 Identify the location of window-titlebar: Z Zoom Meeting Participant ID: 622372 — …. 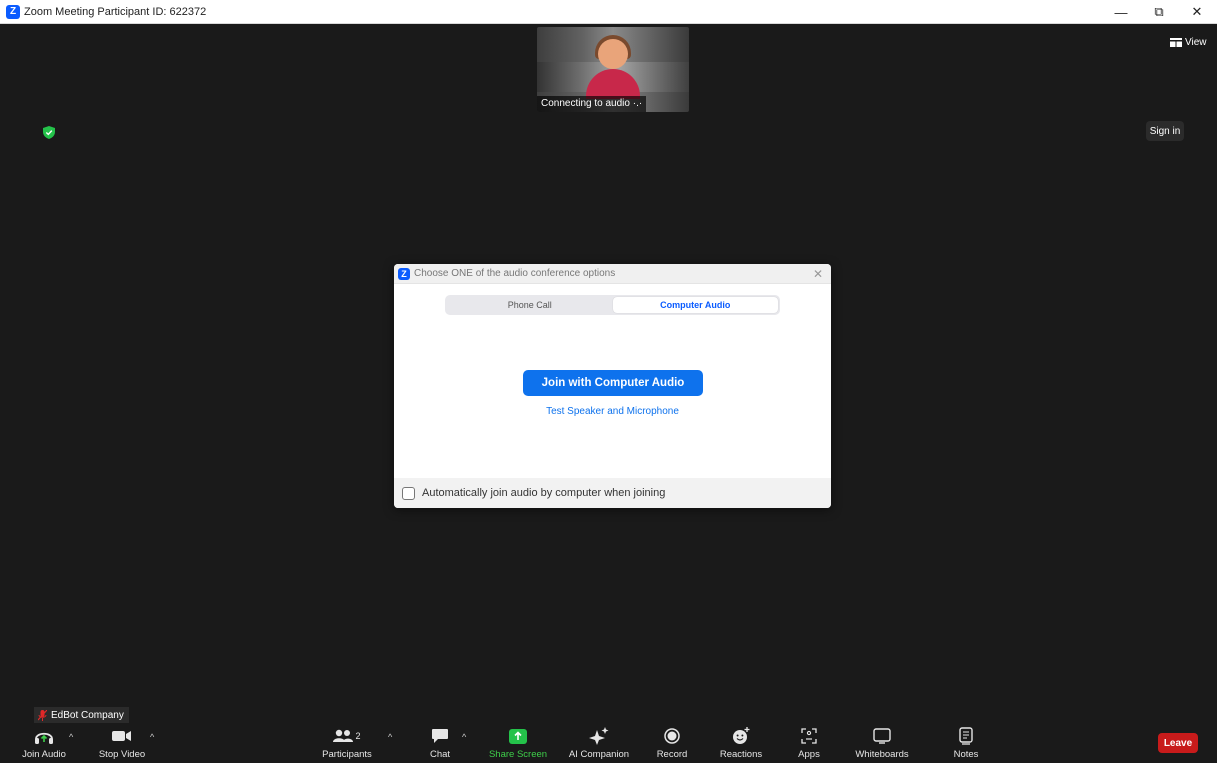
(608, 12).